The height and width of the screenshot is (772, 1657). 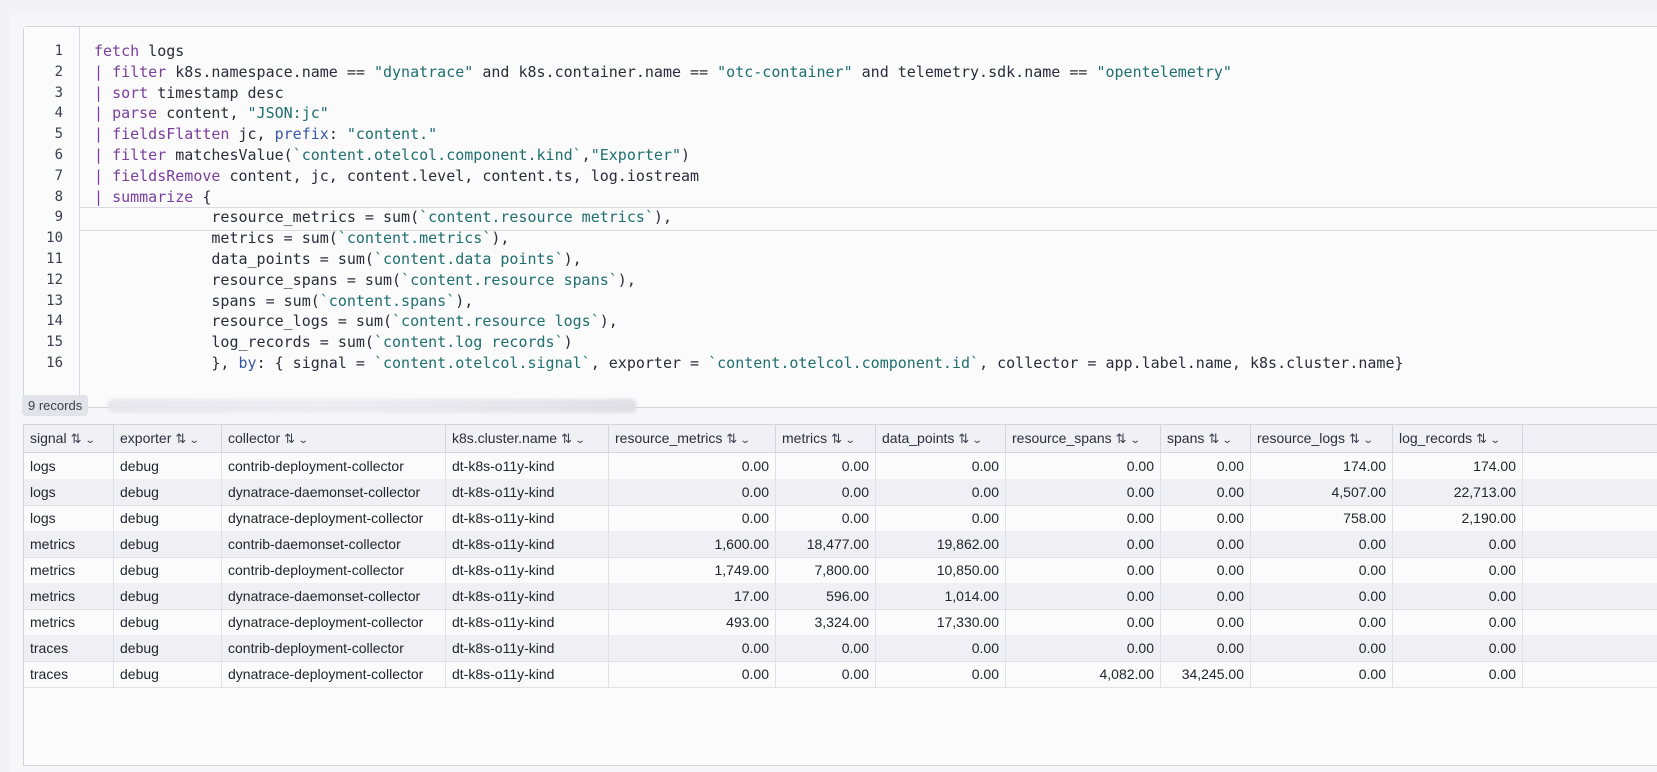 I want to click on column-header-data-points: data_points ⇅ ⌄, so click(x=941, y=438).